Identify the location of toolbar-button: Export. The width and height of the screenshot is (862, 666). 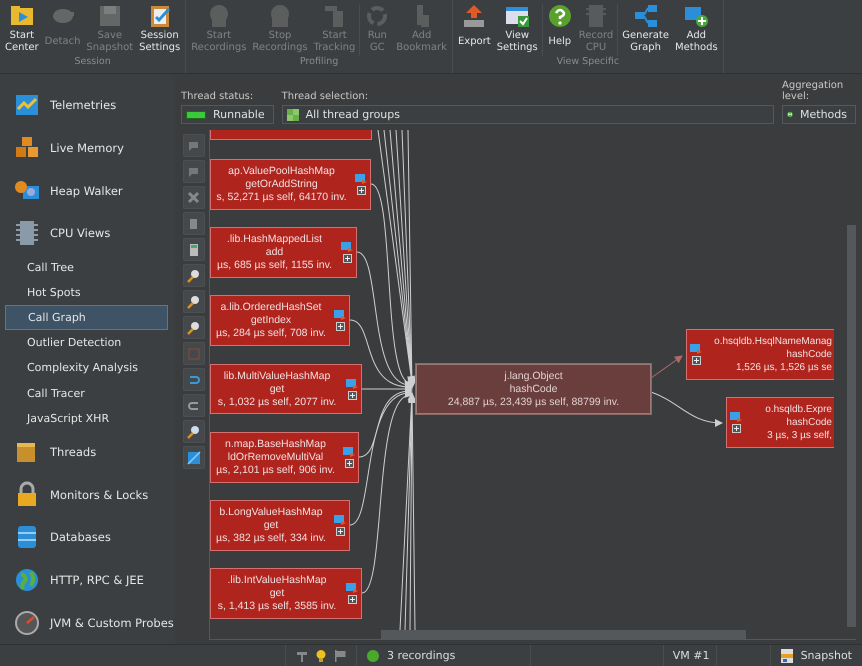
(474, 28).